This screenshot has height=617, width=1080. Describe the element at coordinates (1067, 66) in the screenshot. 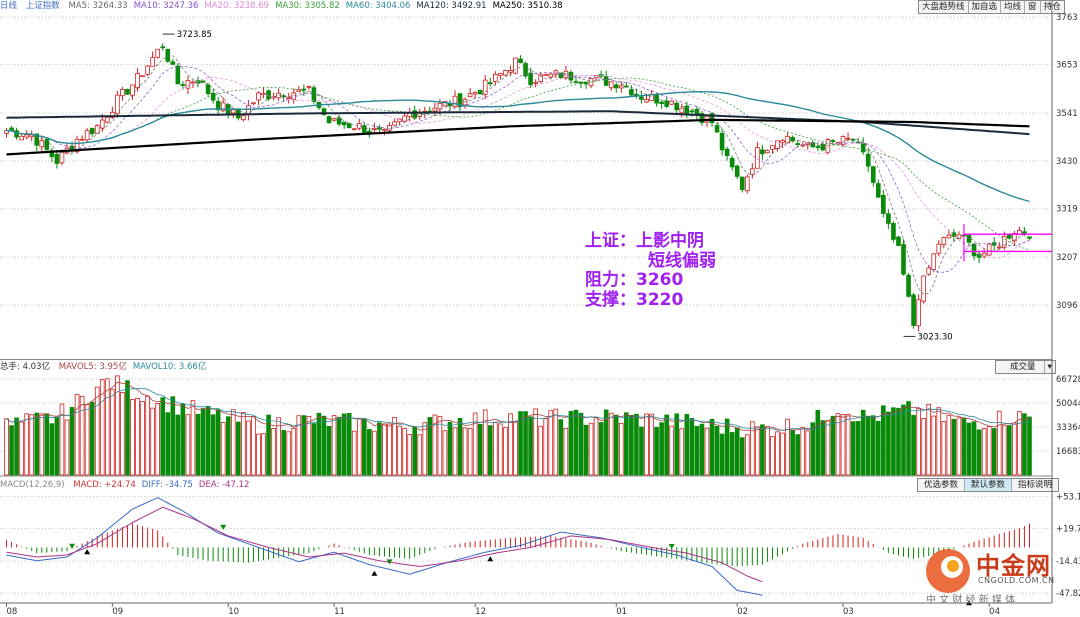

I see `price-tick-label: 3653` at that location.